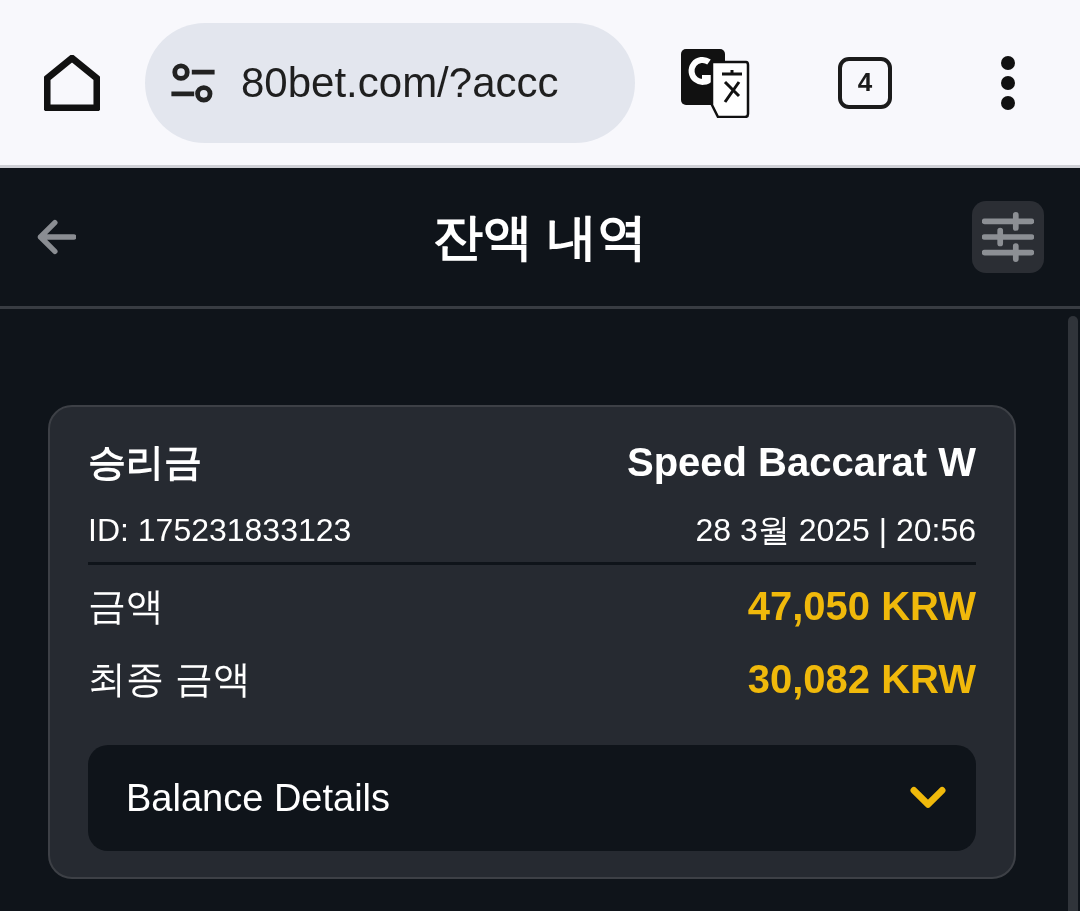 The height and width of the screenshot is (911, 1080). Describe the element at coordinates (126, 606) in the screenshot. I see `amount-label: 금액` at that location.